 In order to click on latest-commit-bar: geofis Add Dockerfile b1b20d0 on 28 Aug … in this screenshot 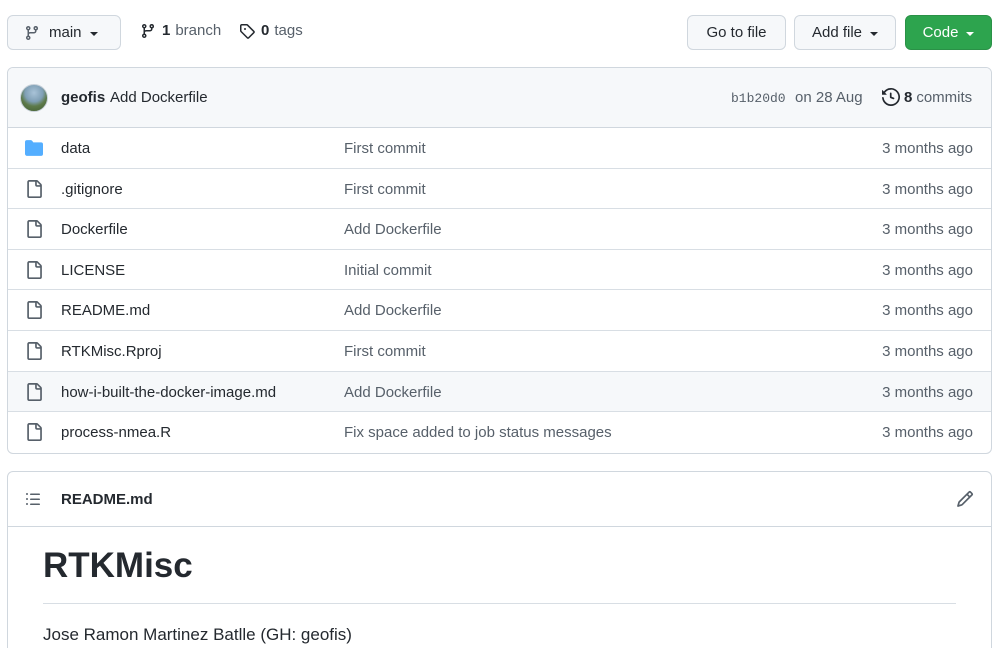, I will do `click(499, 98)`.